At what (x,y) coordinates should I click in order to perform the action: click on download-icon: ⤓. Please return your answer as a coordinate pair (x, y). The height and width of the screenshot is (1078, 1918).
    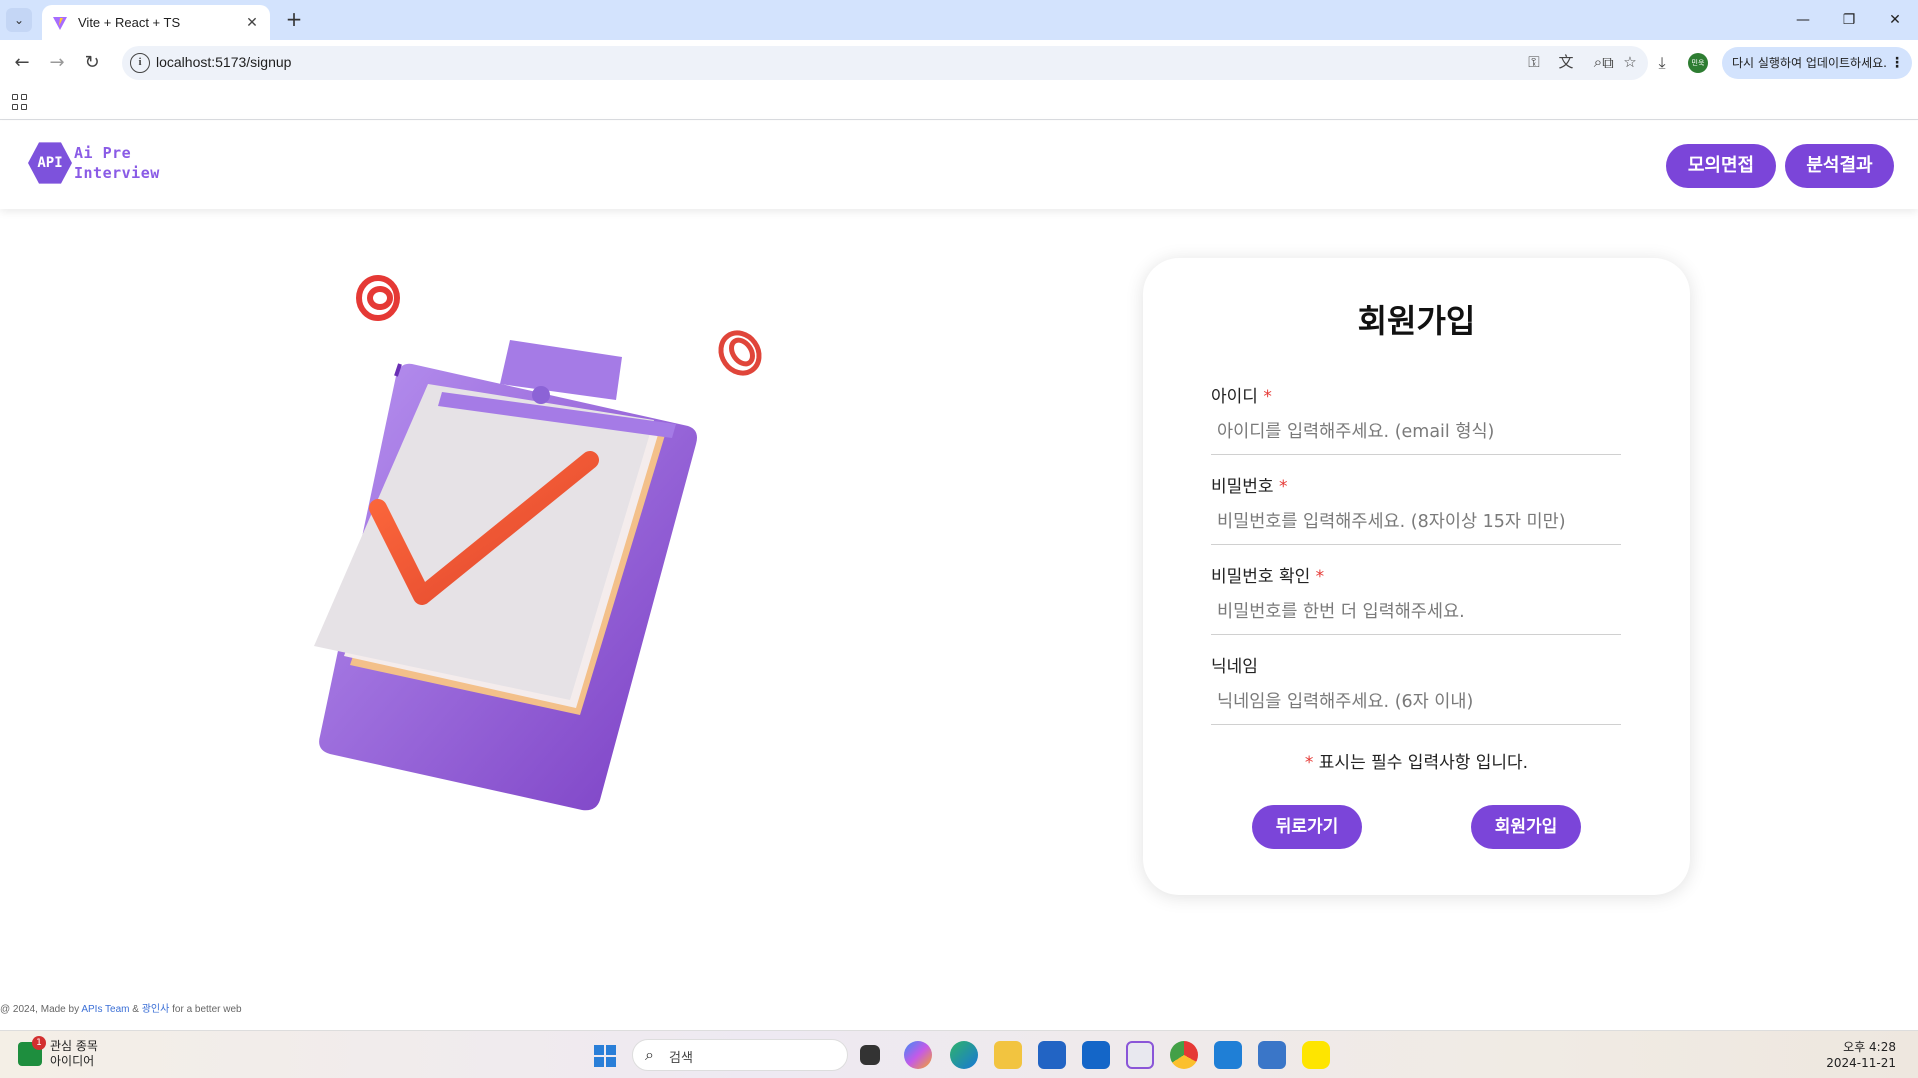
    Looking at the image, I should click on (1662, 63).